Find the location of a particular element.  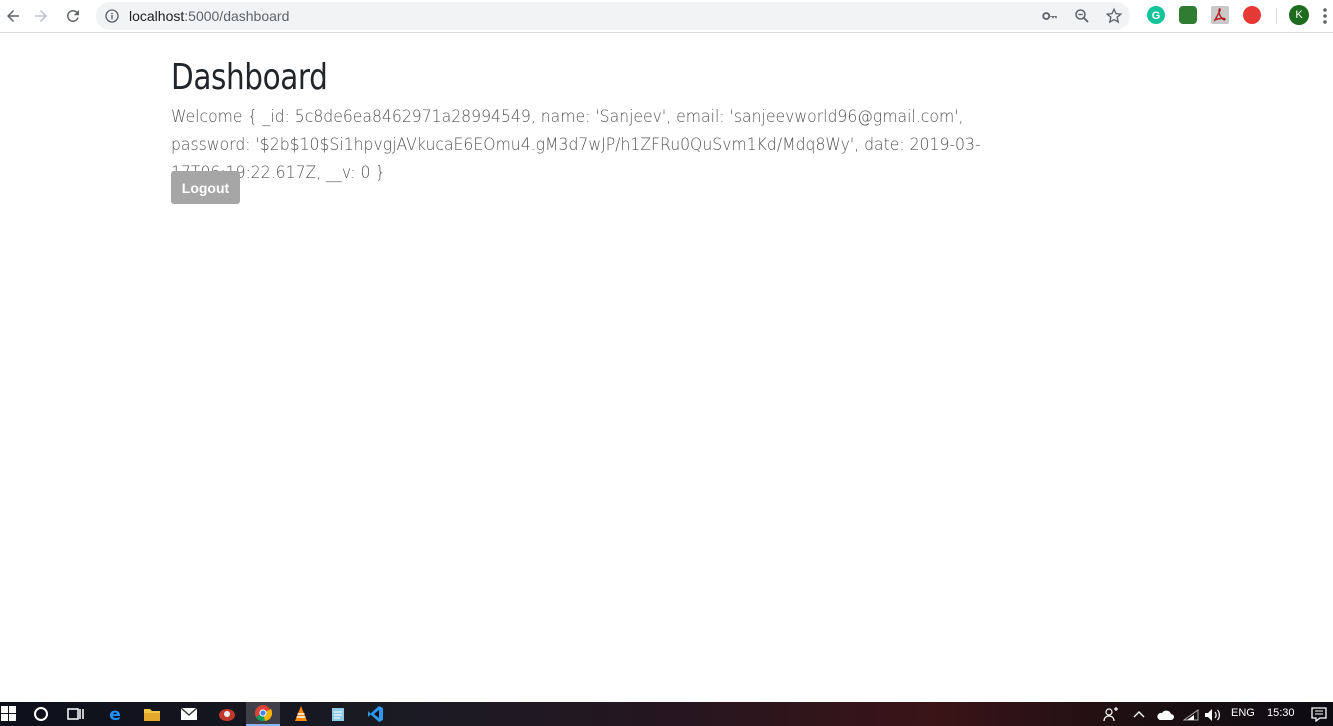

onedrive-cloud-icon is located at coordinates (1165, 715).